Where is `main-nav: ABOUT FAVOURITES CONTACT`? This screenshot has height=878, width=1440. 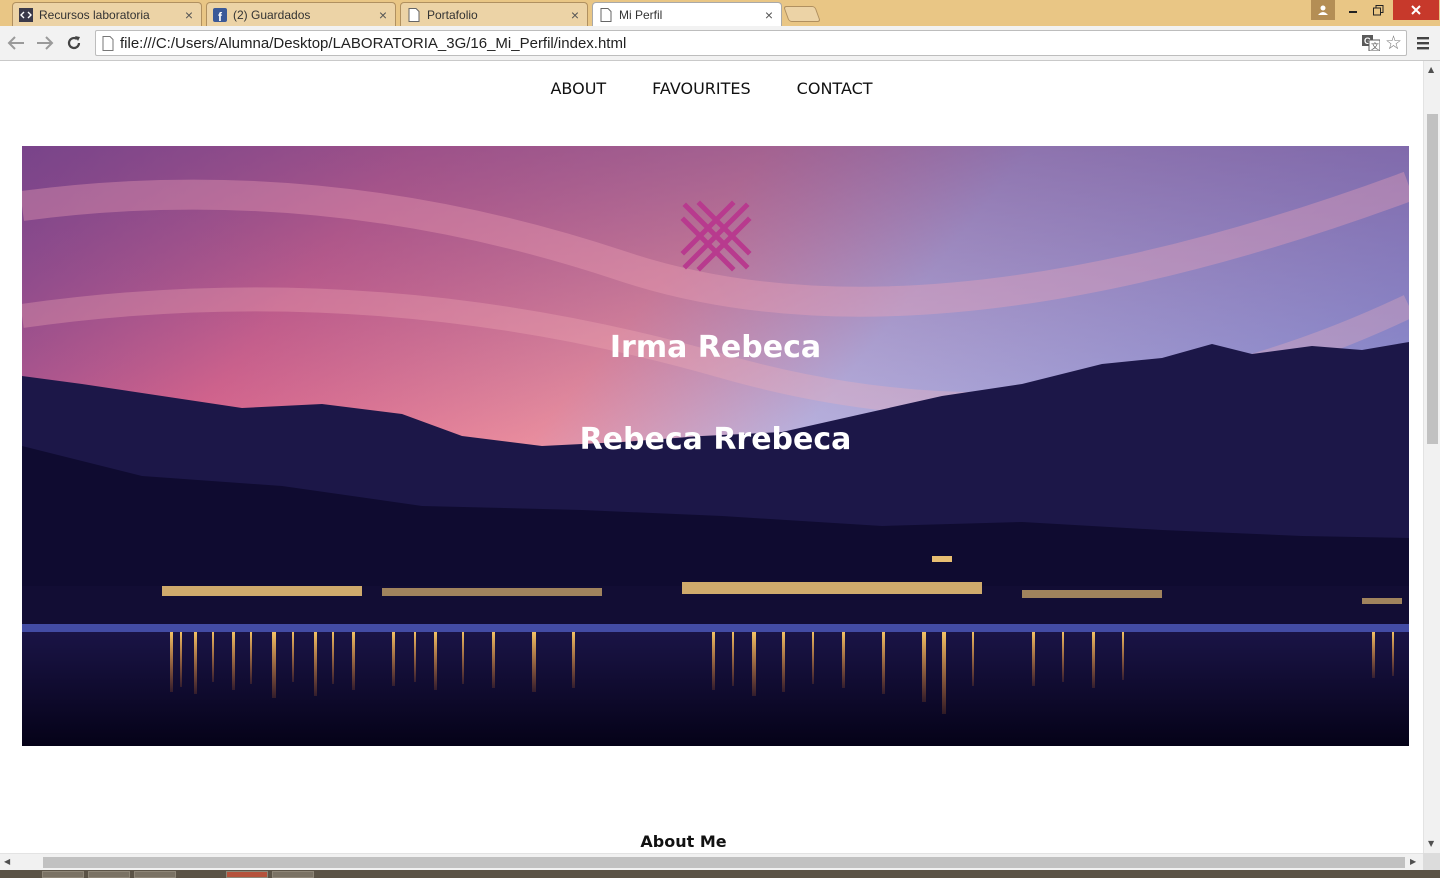 main-nav: ABOUT FAVOURITES CONTACT is located at coordinates (711, 88).